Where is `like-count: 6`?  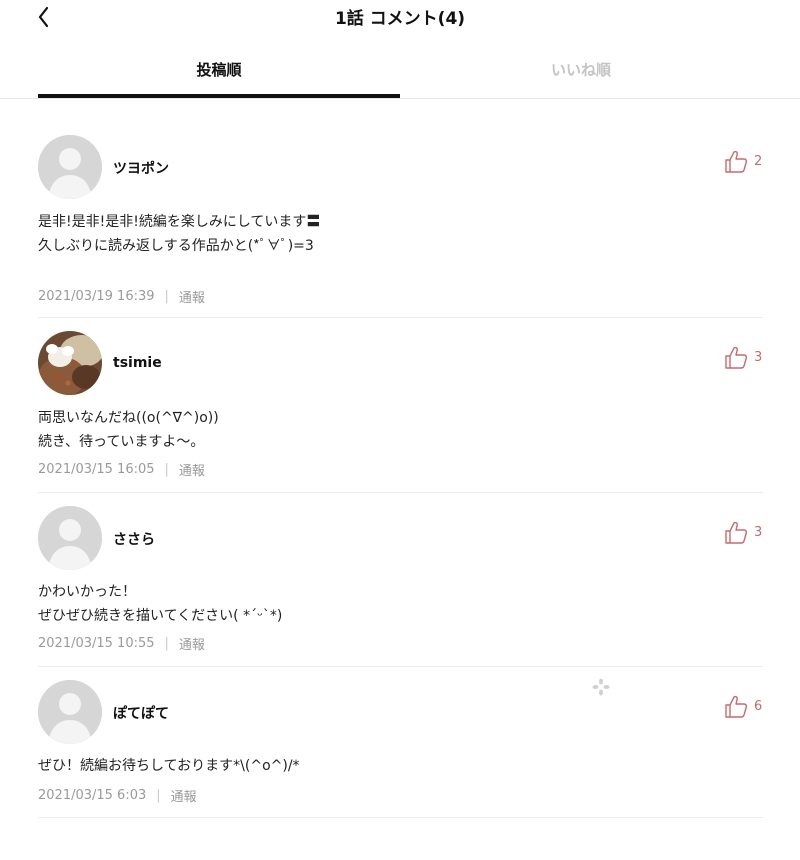
like-count: 6 is located at coordinates (758, 706).